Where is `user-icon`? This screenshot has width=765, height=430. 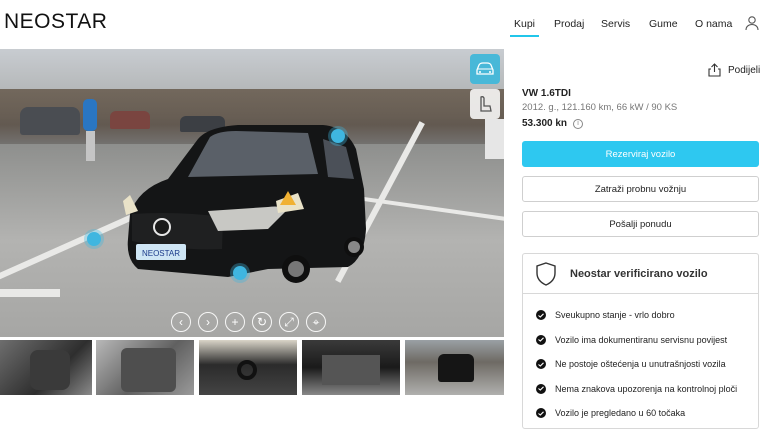 user-icon is located at coordinates (752, 23).